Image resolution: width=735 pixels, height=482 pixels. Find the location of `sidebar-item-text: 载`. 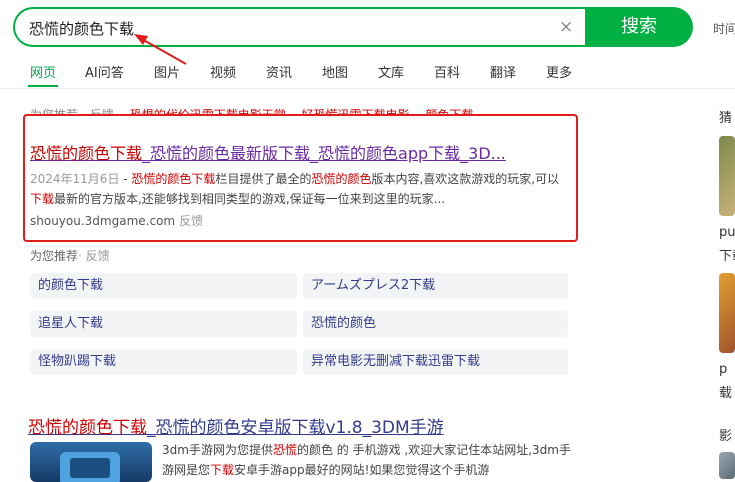

sidebar-item-text: 载 is located at coordinates (725, 391).